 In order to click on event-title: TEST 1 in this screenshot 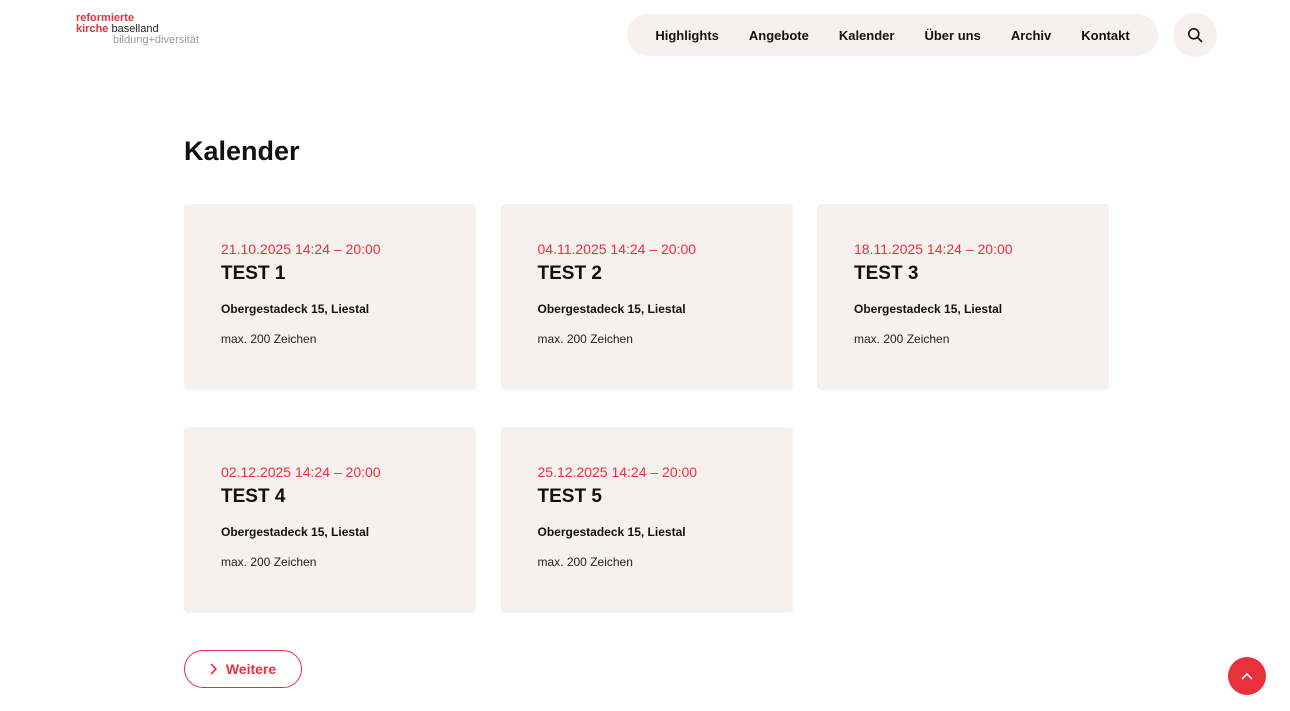, I will do `click(253, 273)`.